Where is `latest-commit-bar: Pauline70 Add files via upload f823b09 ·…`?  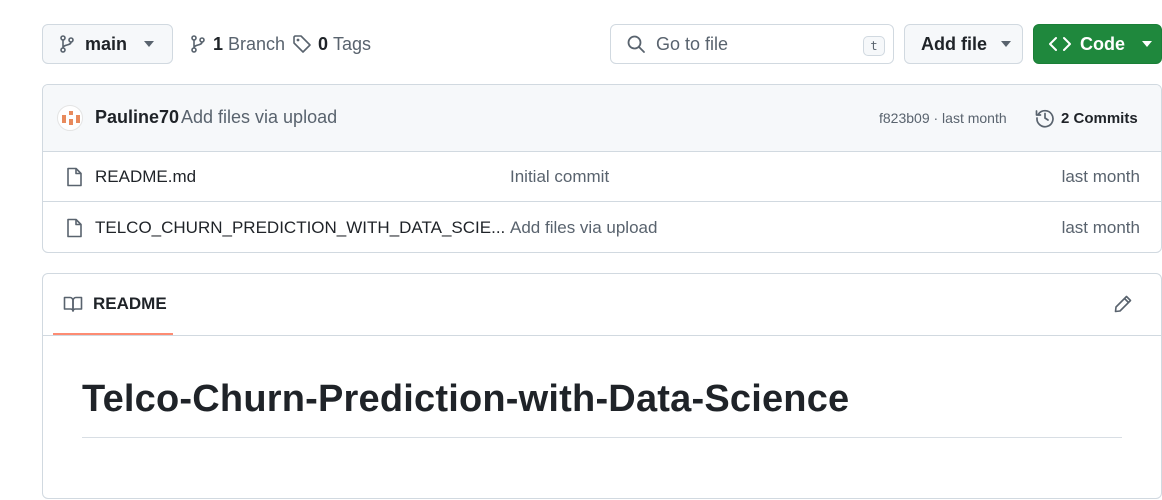 latest-commit-bar: Pauline70 Add files via upload f823b09 ·… is located at coordinates (602, 118).